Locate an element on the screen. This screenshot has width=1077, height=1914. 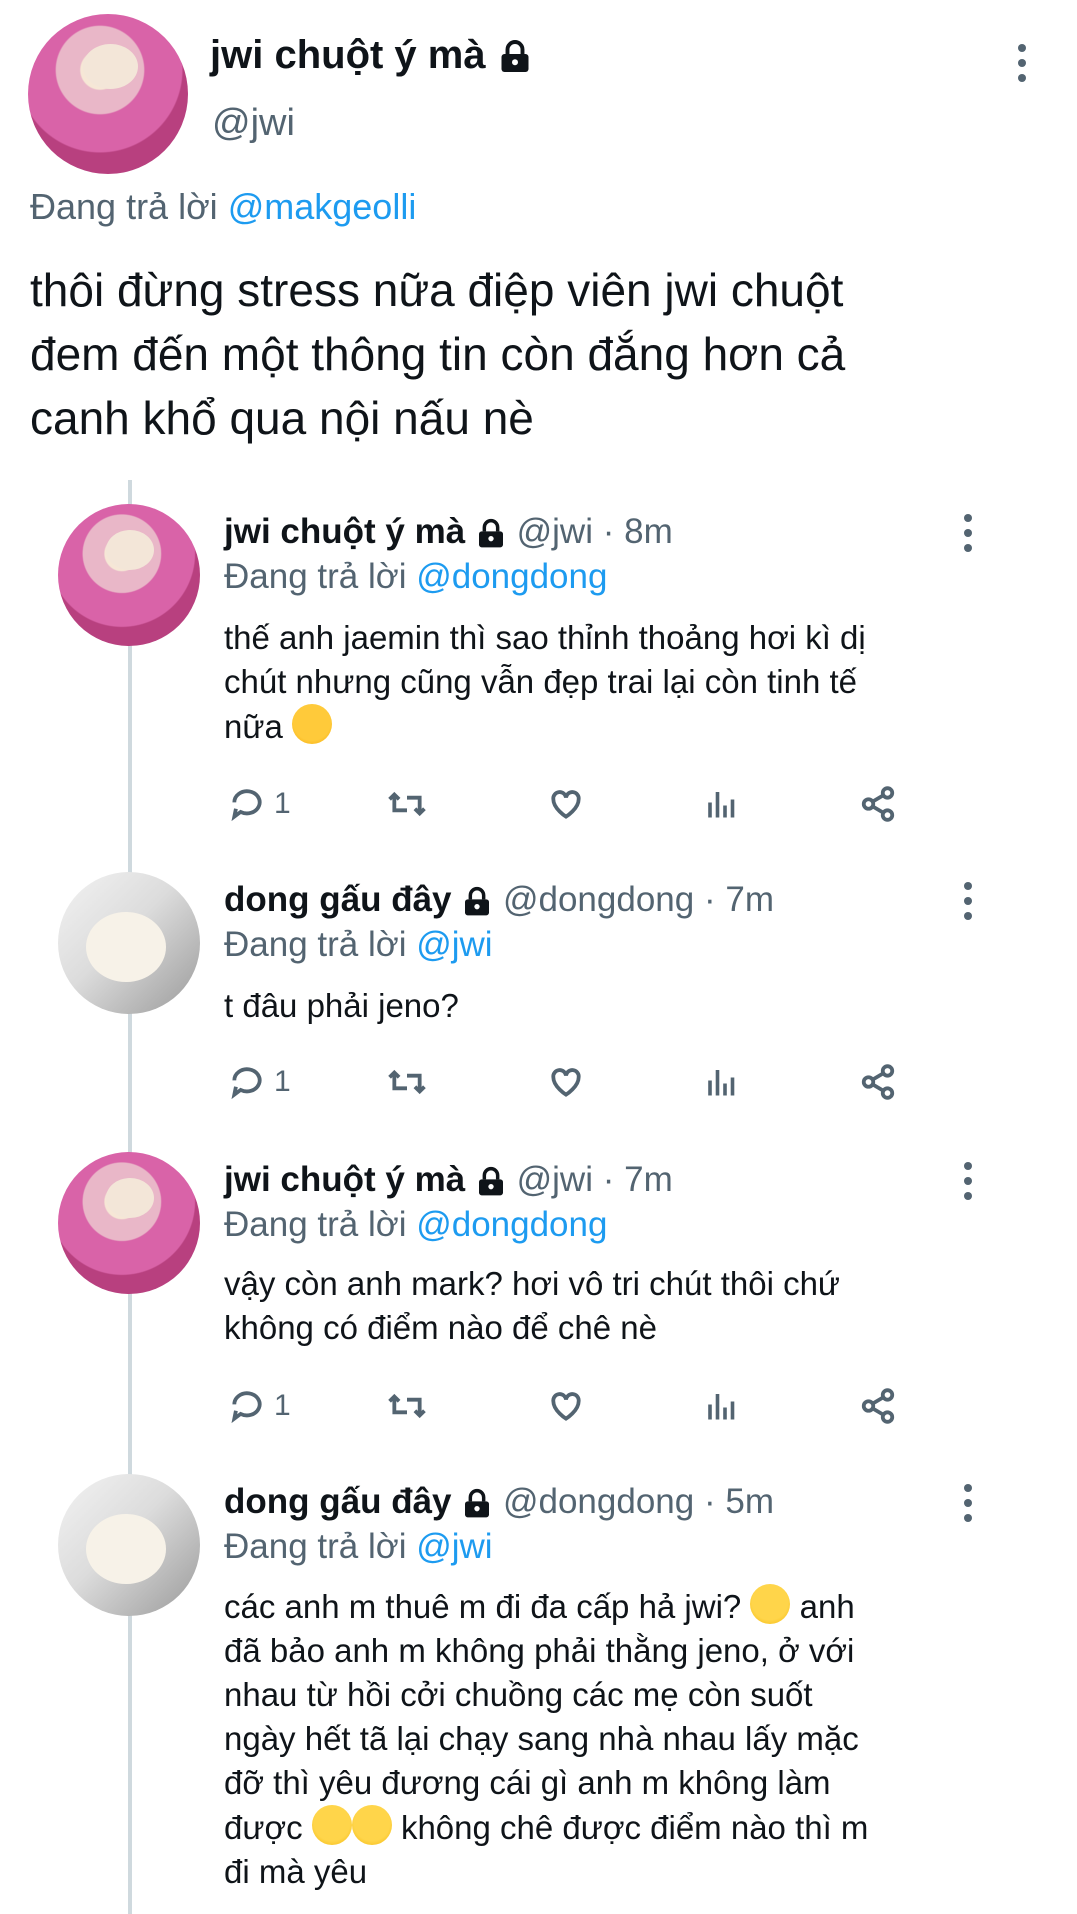
reply-header: jwi chuột ý mà @jwi · 8m is located at coordinates (448, 532).